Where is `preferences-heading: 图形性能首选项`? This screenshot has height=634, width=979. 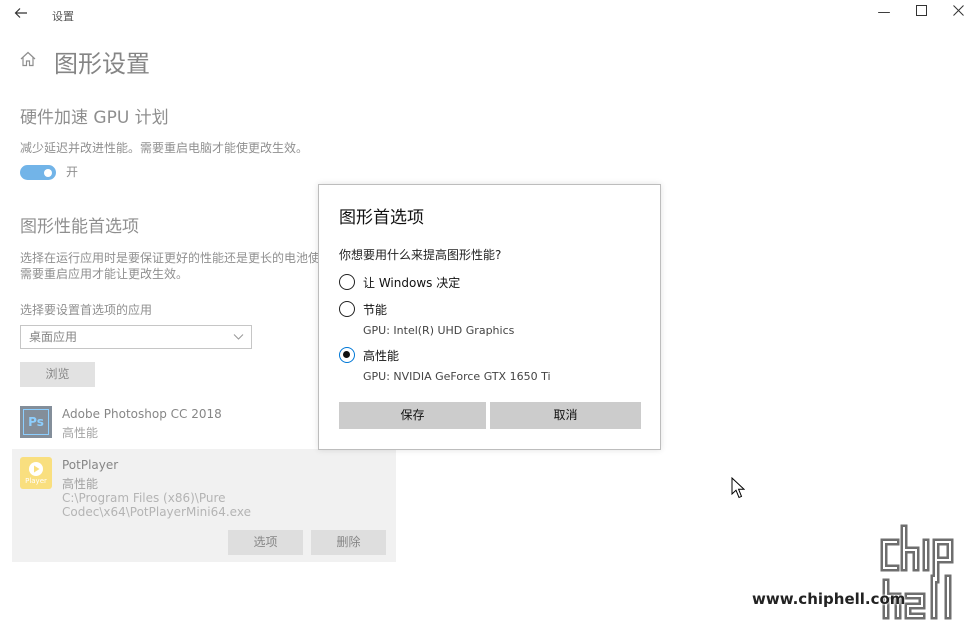 preferences-heading: 图形性能首选项 is located at coordinates (79, 227).